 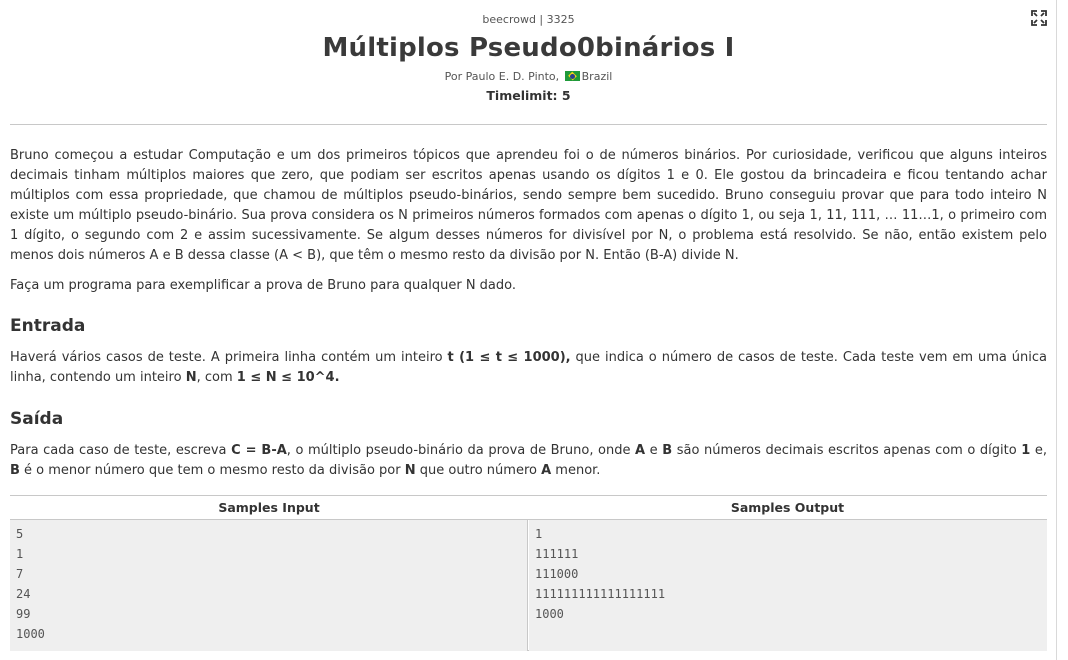 What do you see at coordinates (528, 19) in the screenshot?
I see `problem-source: beecrowd | 3325` at bounding box center [528, 19].